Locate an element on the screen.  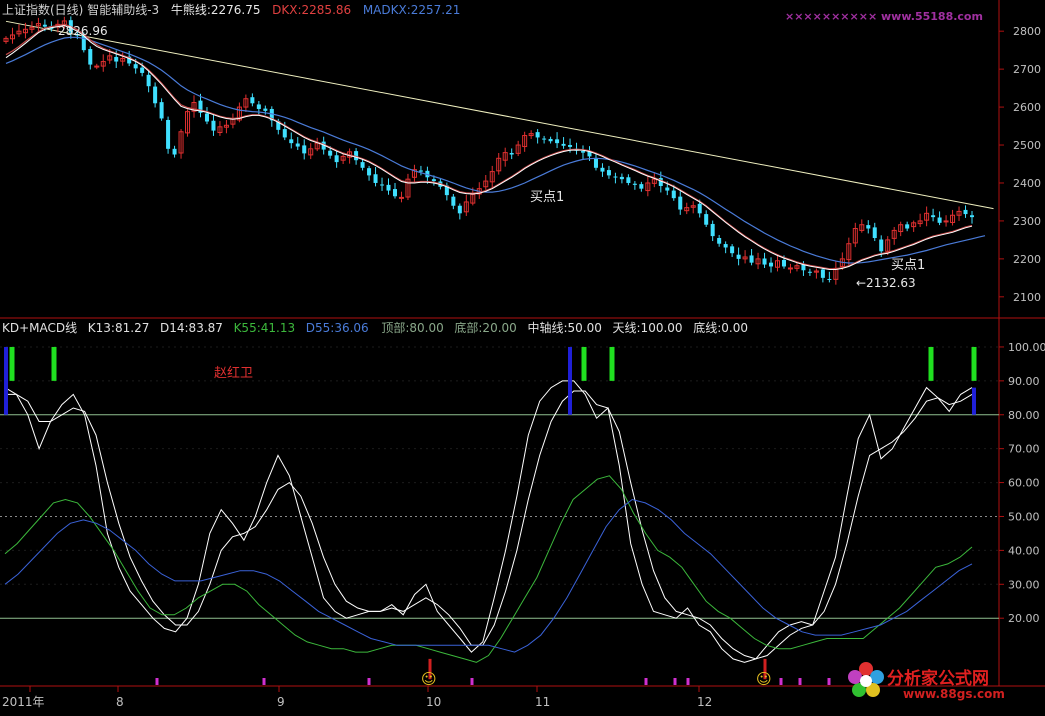
buy-point-label-1: 买点1 is located at coordinates (547, 197).